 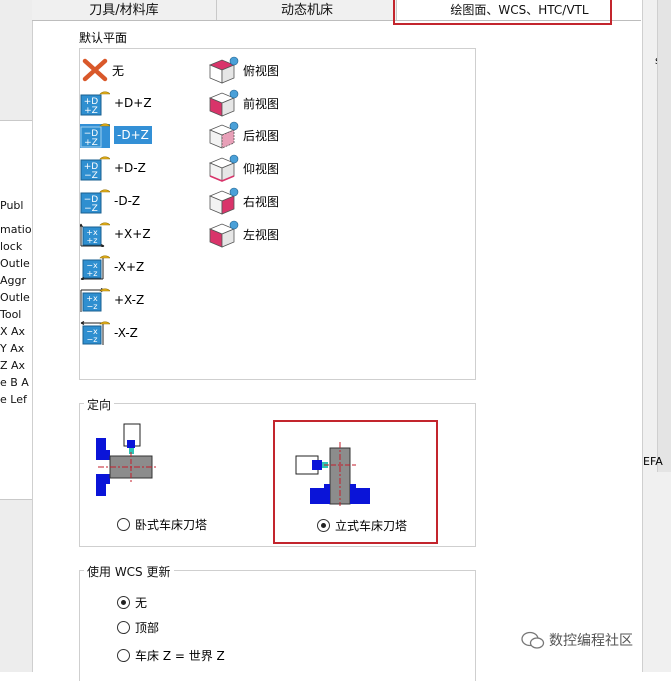 I want to click on radio-label: 无, so click(x=141, y=603).